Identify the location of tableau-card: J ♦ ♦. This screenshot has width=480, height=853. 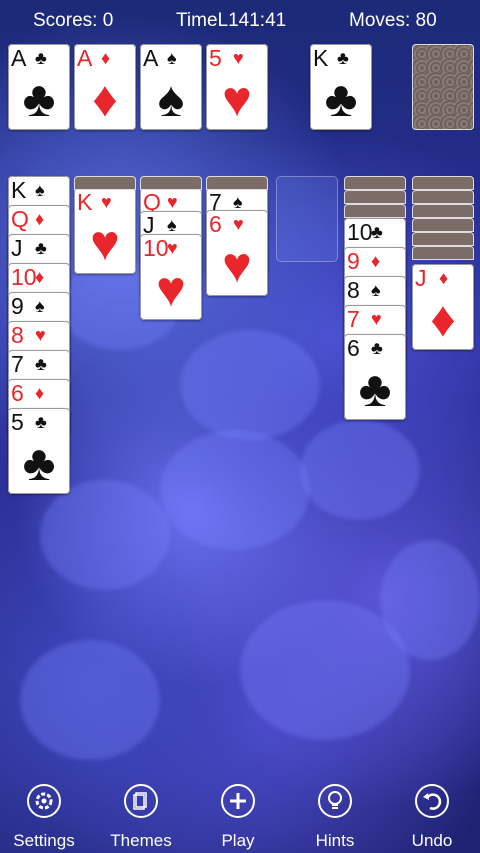
(443, 307).